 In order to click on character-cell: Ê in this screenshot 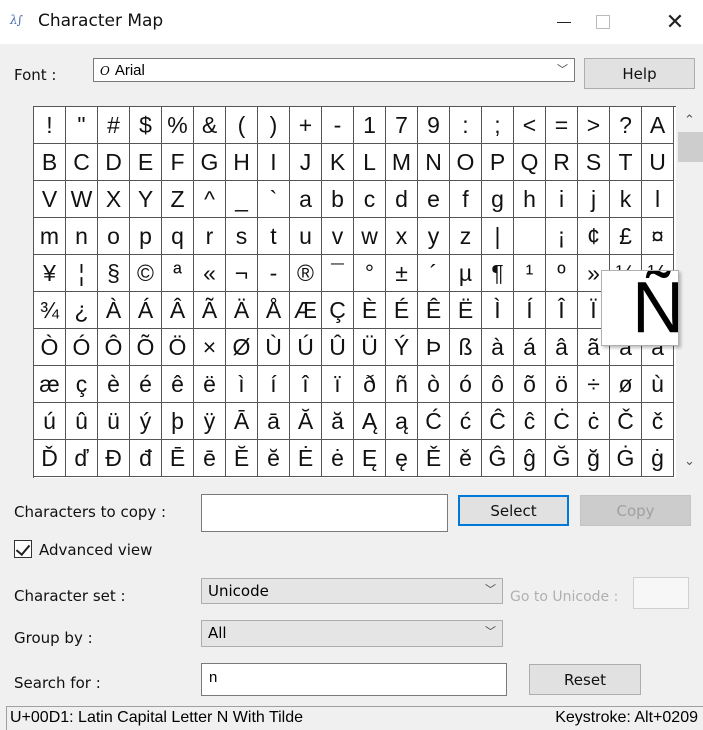, I will do `click(434, 310)`.